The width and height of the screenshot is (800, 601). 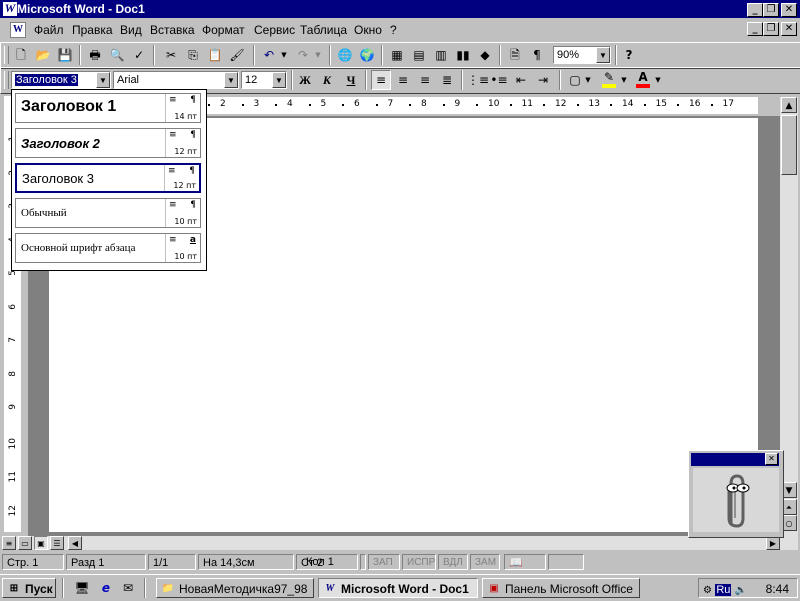 I want to click on underline-button: Ч, so click(x=351, y=80).